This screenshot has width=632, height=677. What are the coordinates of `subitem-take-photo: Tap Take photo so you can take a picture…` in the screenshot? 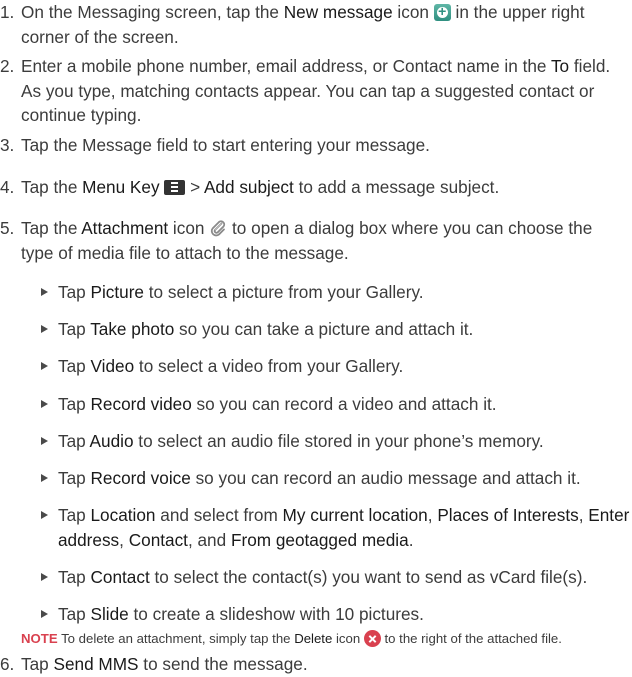 It's located at (336, 329).